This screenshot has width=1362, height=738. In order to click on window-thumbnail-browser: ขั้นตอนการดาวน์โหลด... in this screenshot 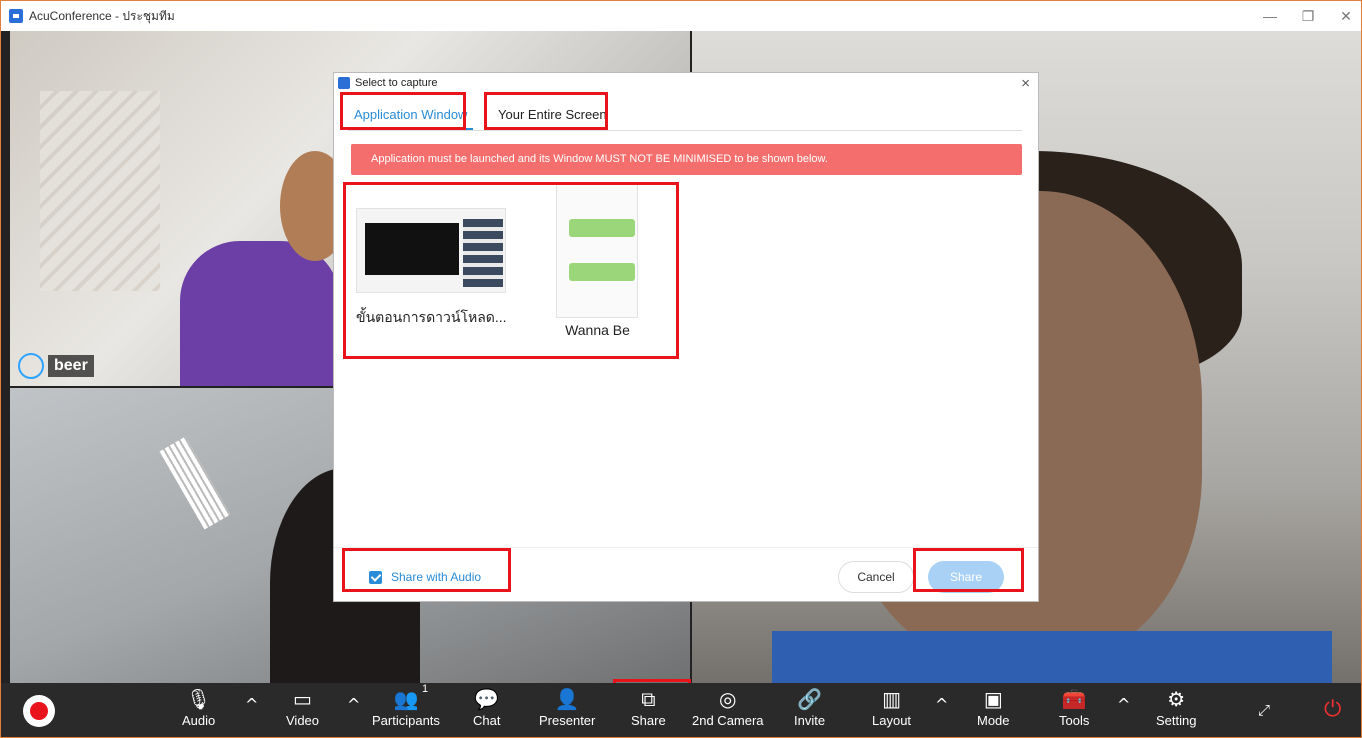, I will do `click(433, 268)`.